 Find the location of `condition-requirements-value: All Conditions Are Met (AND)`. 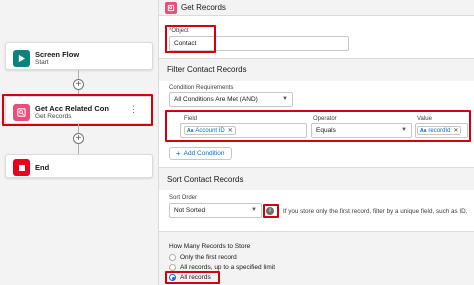

condition-requirements-value: All Conditions Are Met (AND) is located at coordinates (216, 99).